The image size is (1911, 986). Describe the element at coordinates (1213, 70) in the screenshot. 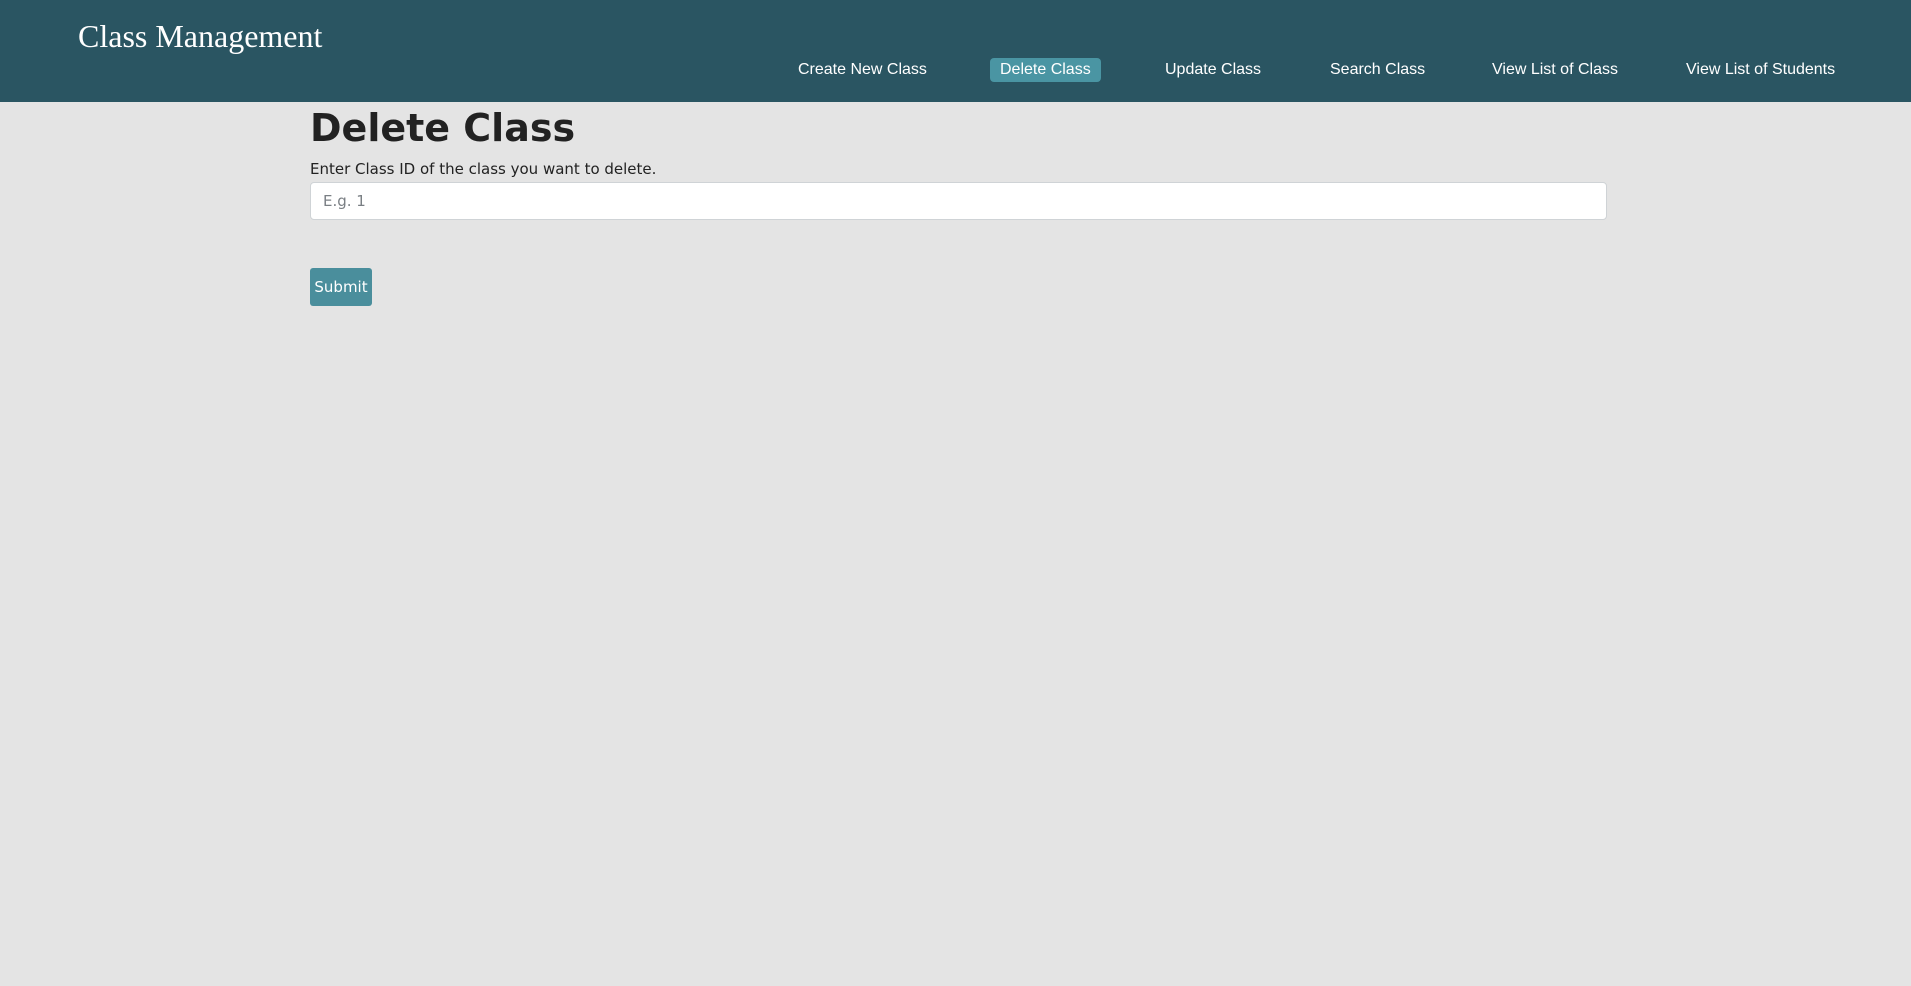

I see `nav-update-class: Update Class` at that location.